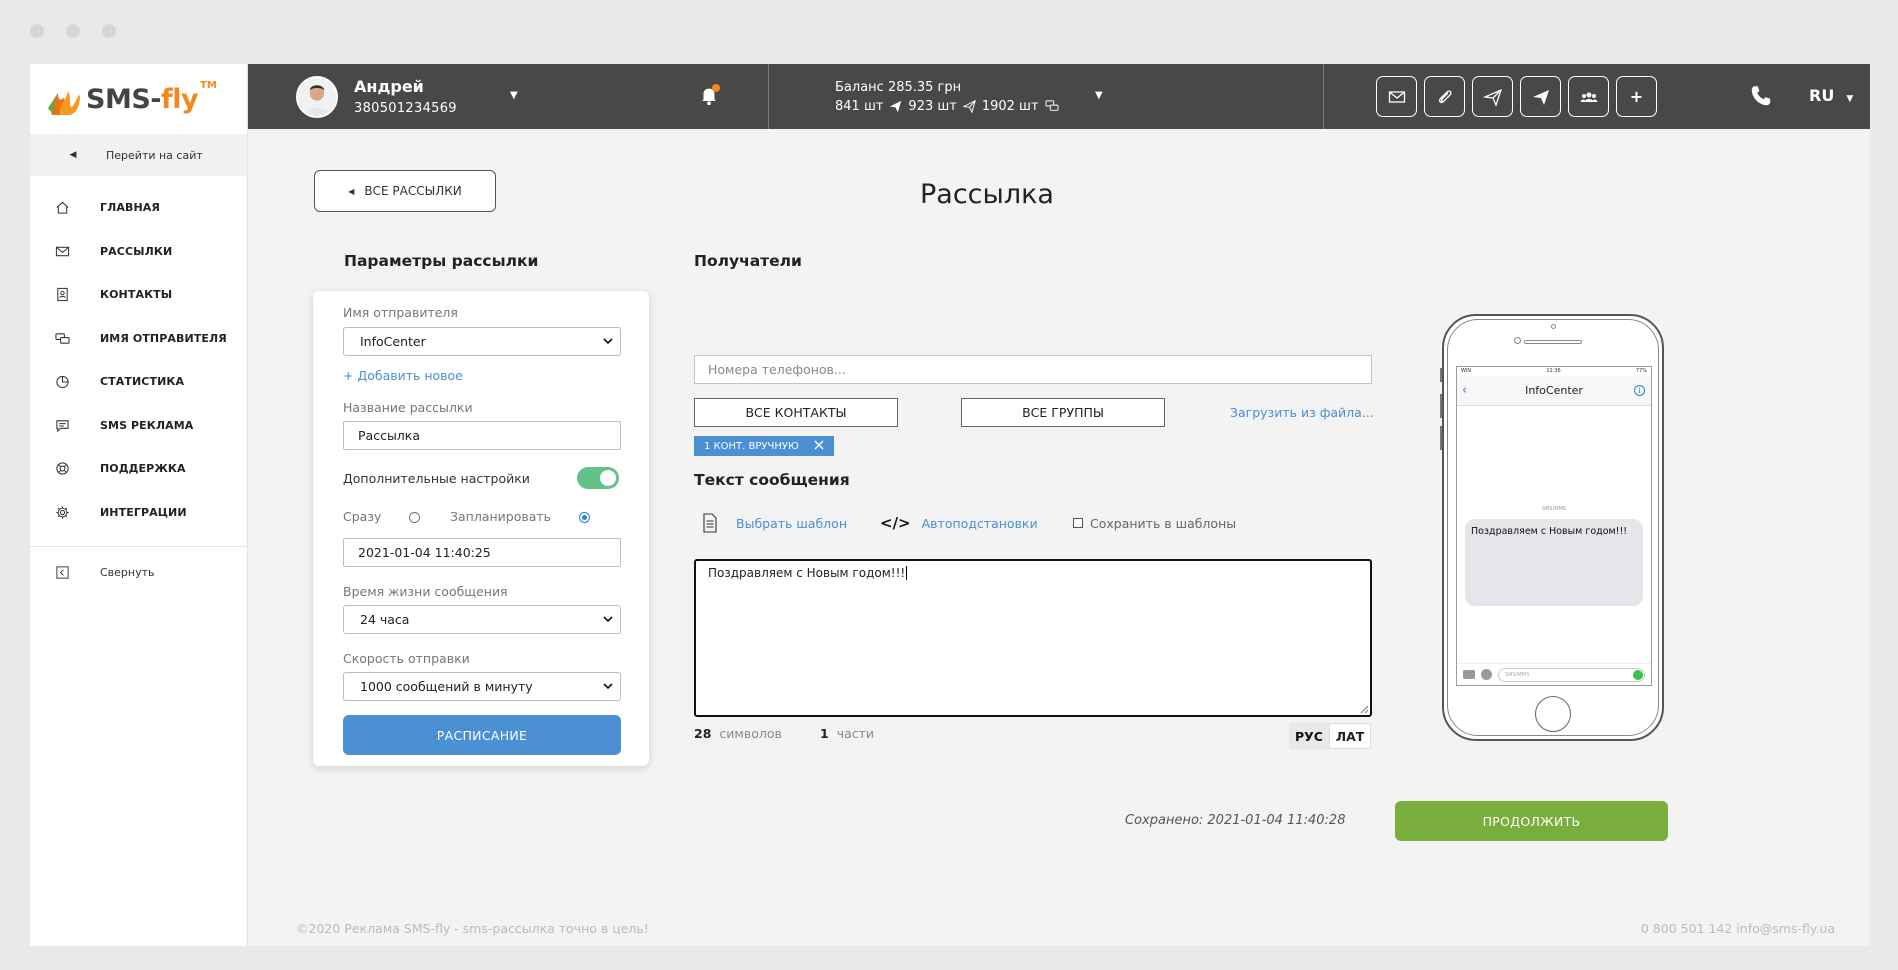 The height and width of the screenshot is (970, 1898). What do you see at coordinates (1309, 736) in the screenshot?
I see `alphabet-rus-button: РУС` at bounding box center [1309, 736].